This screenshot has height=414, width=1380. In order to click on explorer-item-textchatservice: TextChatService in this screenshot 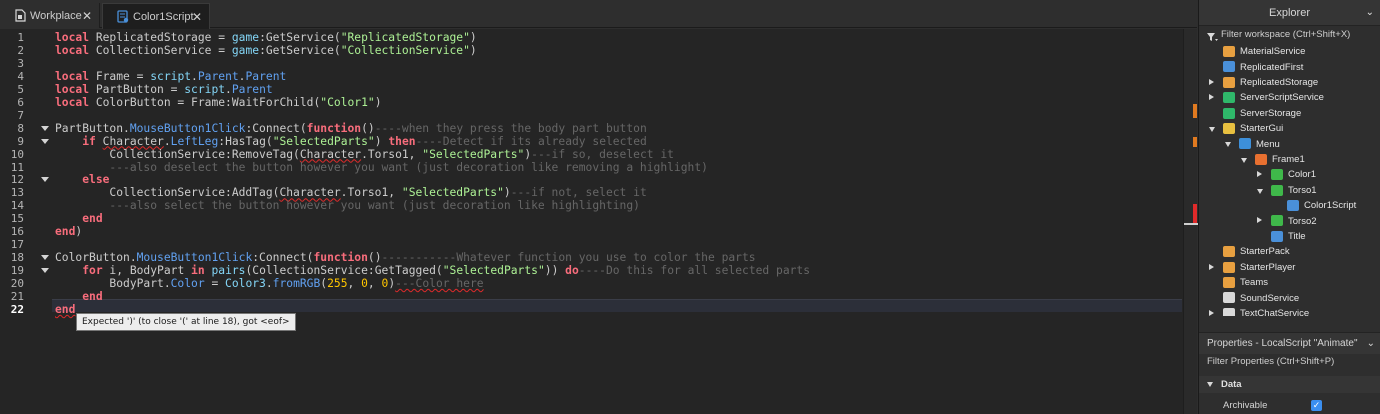, I will do `click(1289, 311)`.